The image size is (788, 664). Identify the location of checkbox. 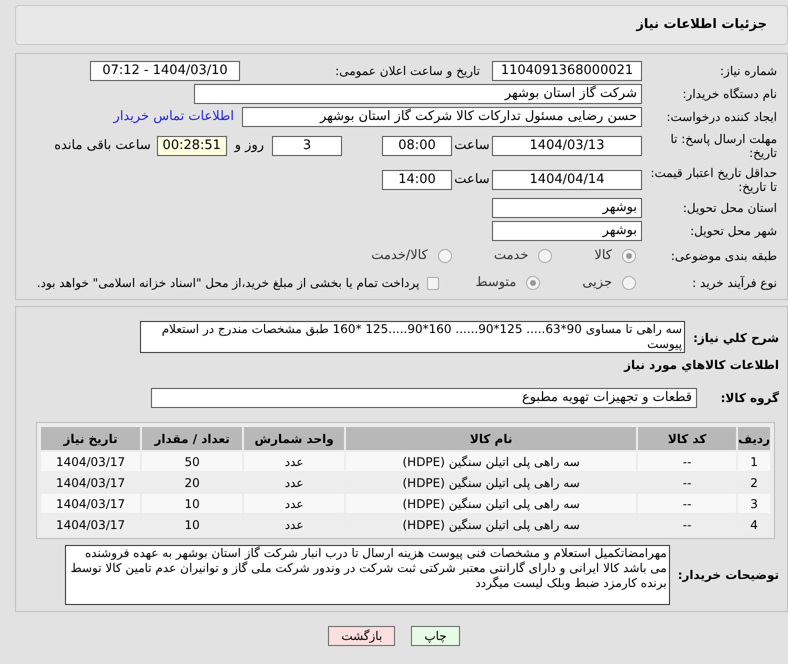
(433, 283).